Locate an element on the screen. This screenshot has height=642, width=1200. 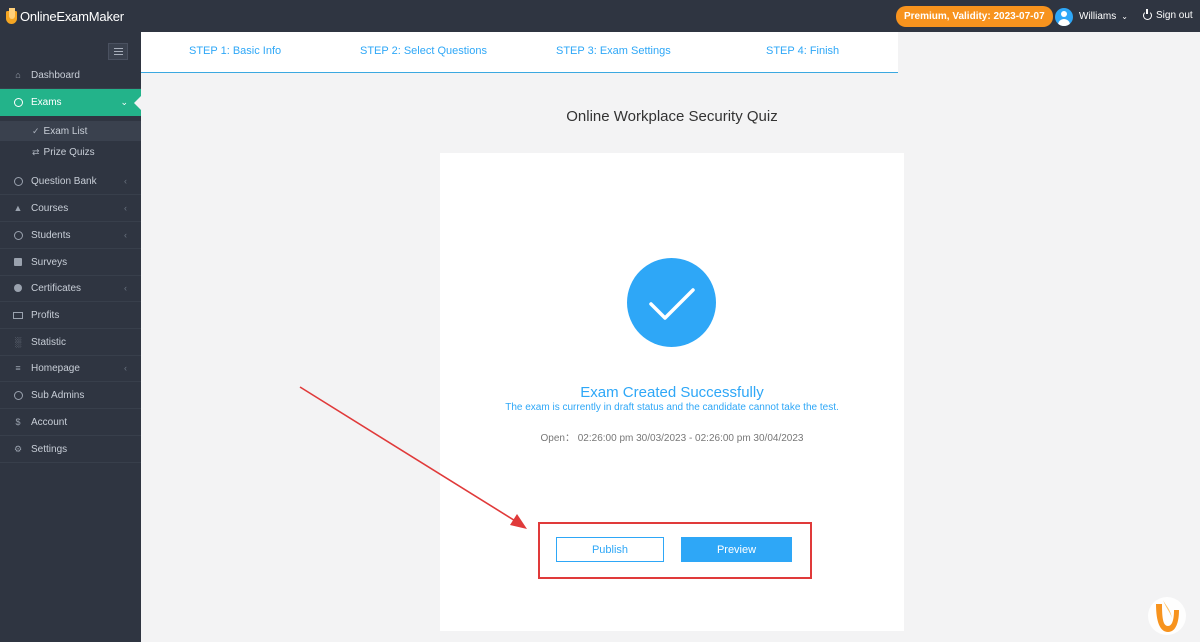
home-icon: ⌂ is located at coordinates (18, 75).